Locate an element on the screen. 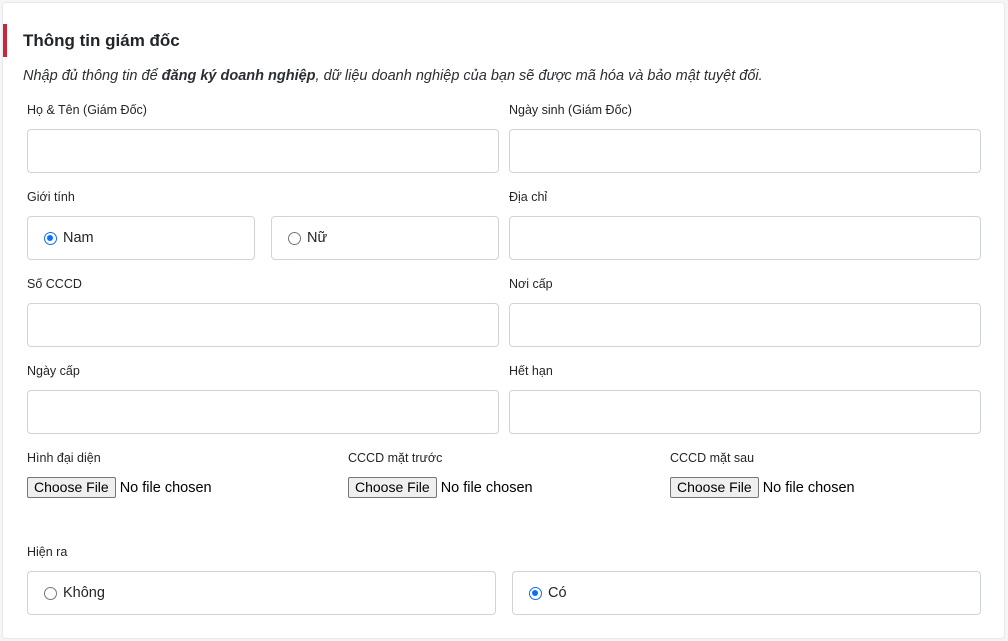  issued-place-label: Nơi cấp is located at coordinates (531, 284).